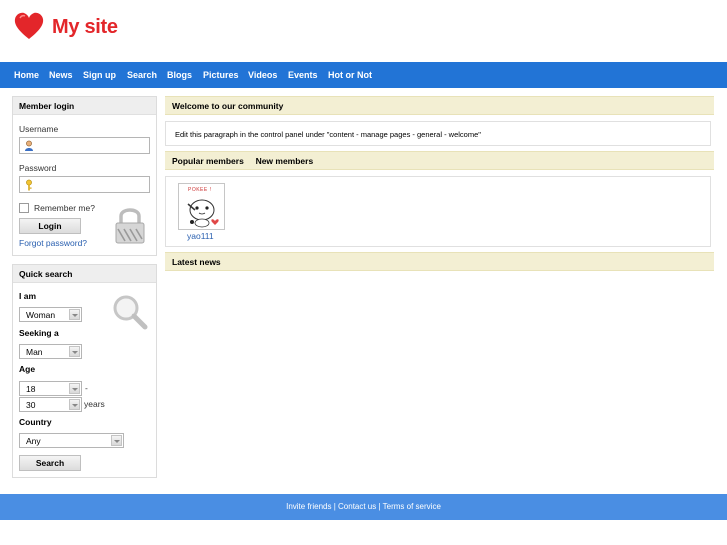  Describe the element at coordinates (64, 208) in the screenshot. I see `remember-me-label: Remember me?` at that location.